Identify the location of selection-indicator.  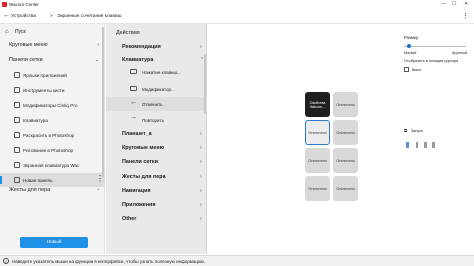
(1, 180).